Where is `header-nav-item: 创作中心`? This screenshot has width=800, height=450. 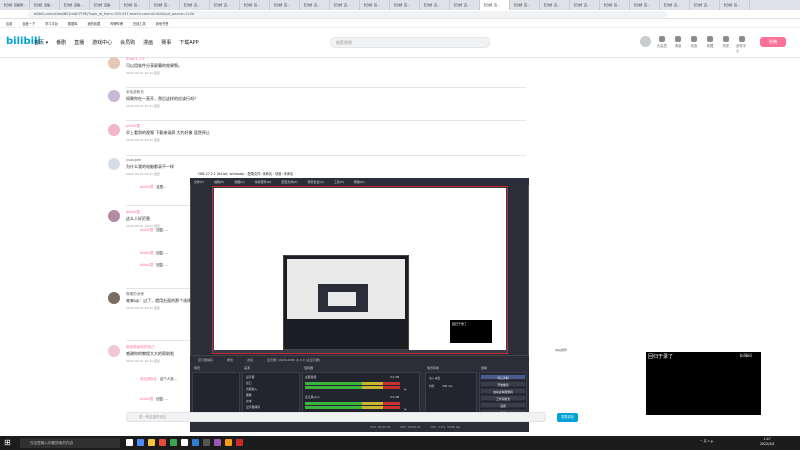 header-nav-item: 创作中心 is located at coordinates (742, 44).